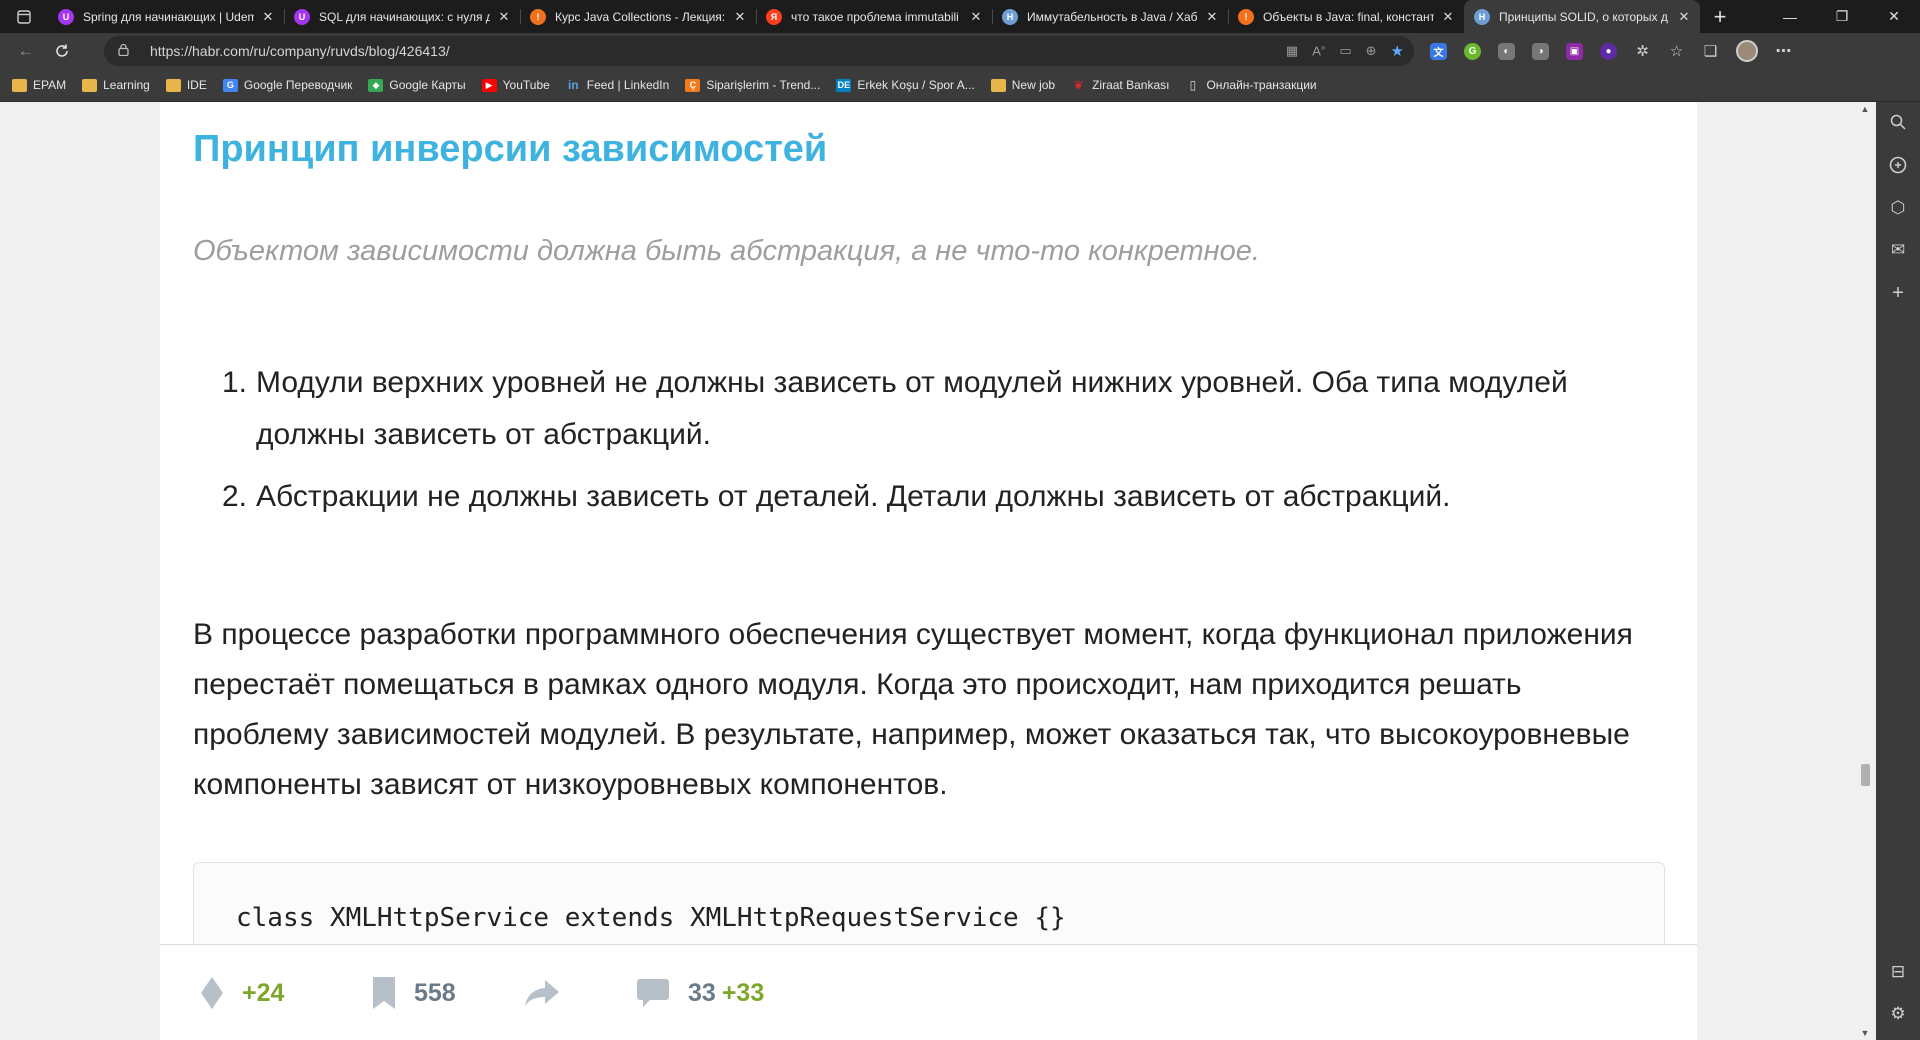 The height and width of the screenshot is (1040, 1920). What do you see at coordinates (287, 85) in the screenshot?
I see `bookmark-item: G Google Переводчик` at bounding box center [287, 85].